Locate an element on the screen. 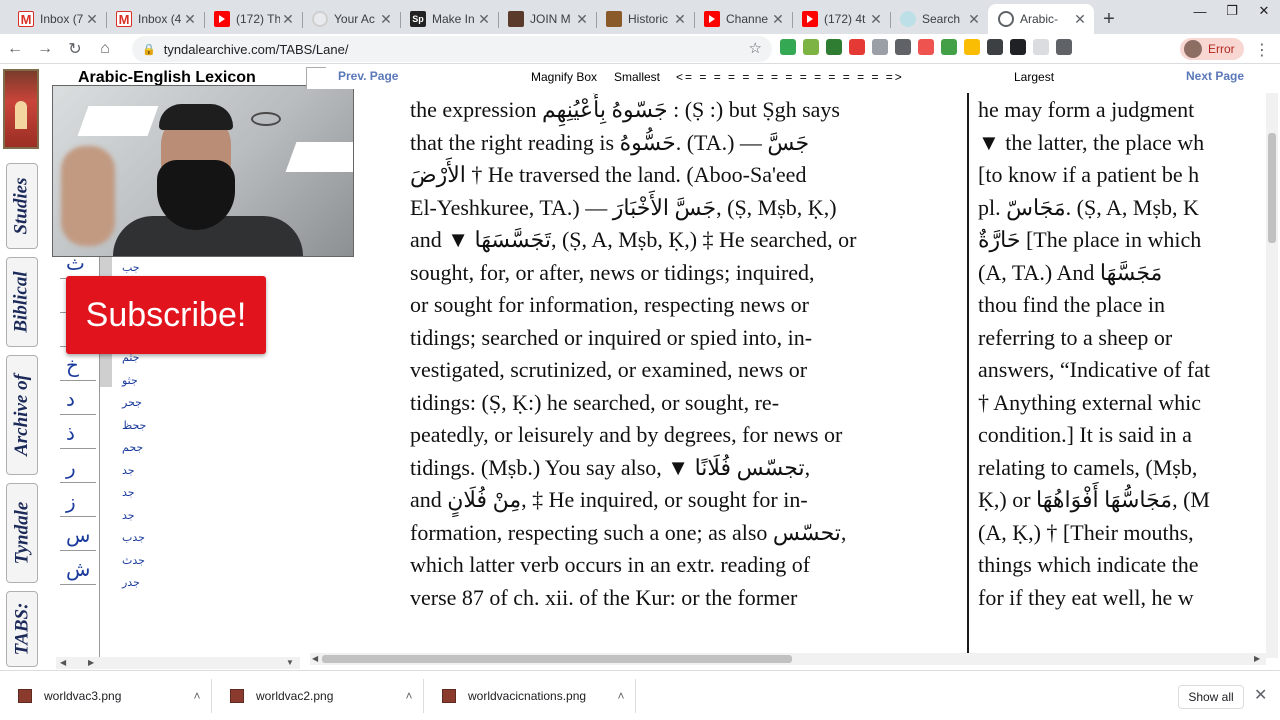 This screenshot has width=1280, height=720. root-link: جدر is located at coordinates (131, 582).